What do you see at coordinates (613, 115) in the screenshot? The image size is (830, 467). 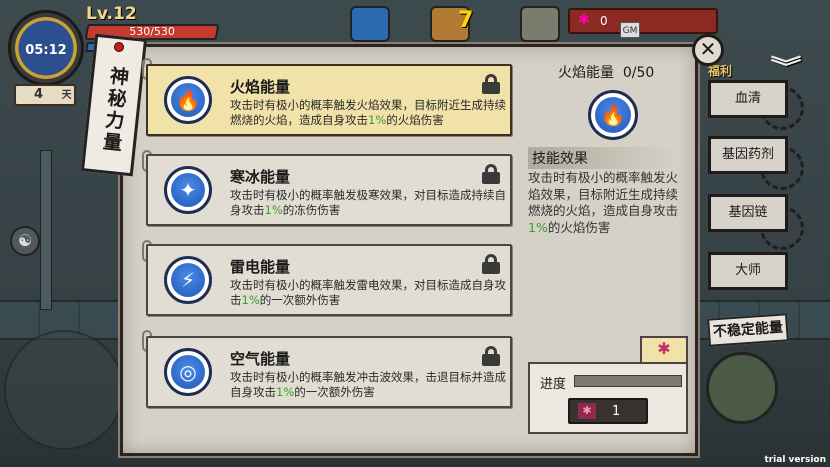 I see `detail-flame-icon: 🔥` at bounding box center [613, 115].